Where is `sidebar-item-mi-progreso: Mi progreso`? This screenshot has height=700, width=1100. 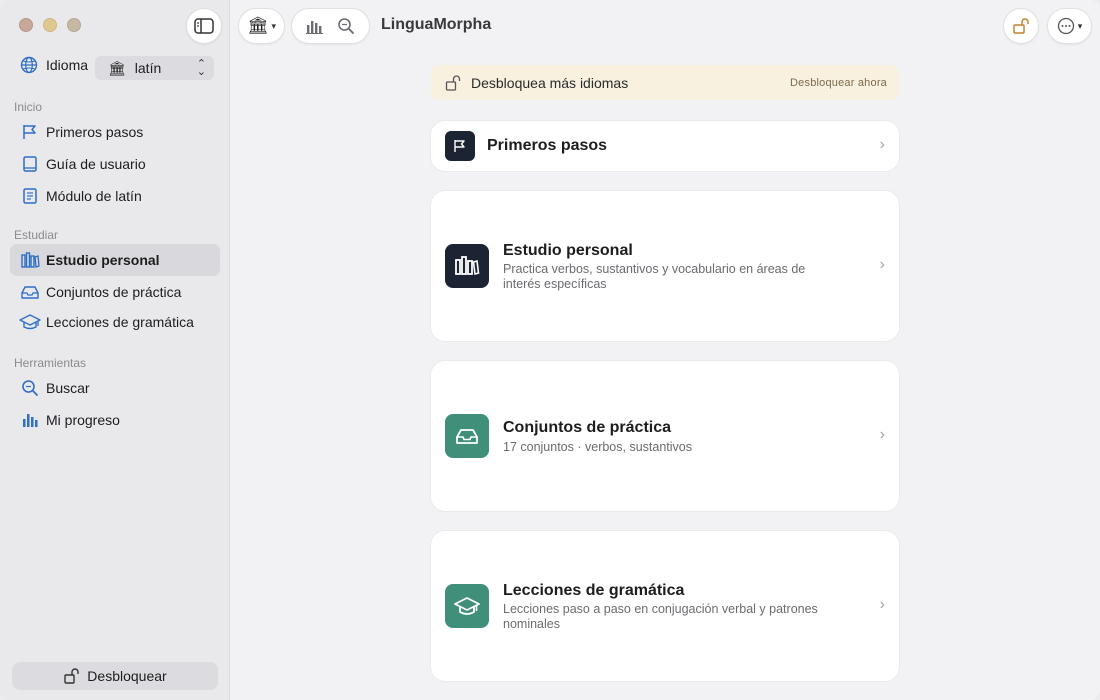 sidebar-item-mi-progreso: Mi progreso is located at coordinates (115, 420).